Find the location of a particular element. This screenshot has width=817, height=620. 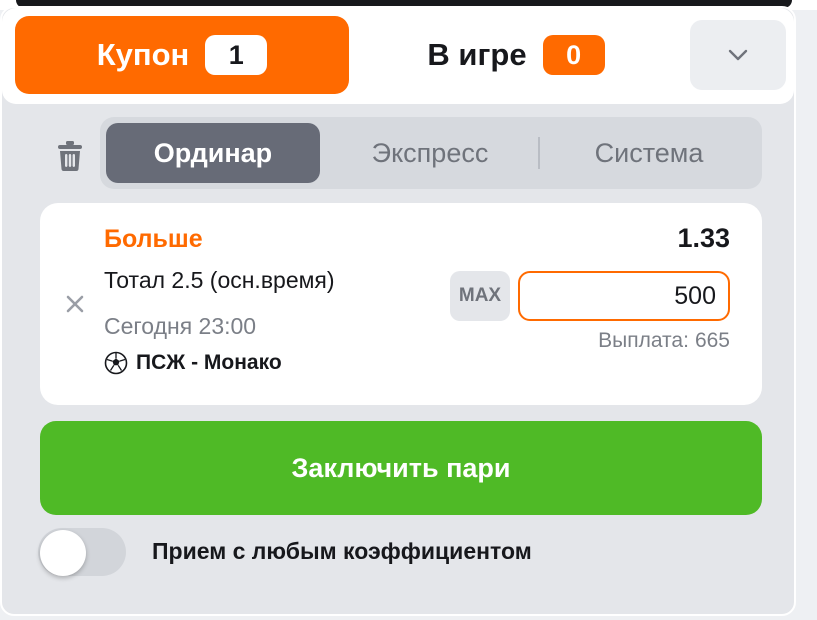

tab-coupon: Купон 1 is located at coordinates (182, 55).